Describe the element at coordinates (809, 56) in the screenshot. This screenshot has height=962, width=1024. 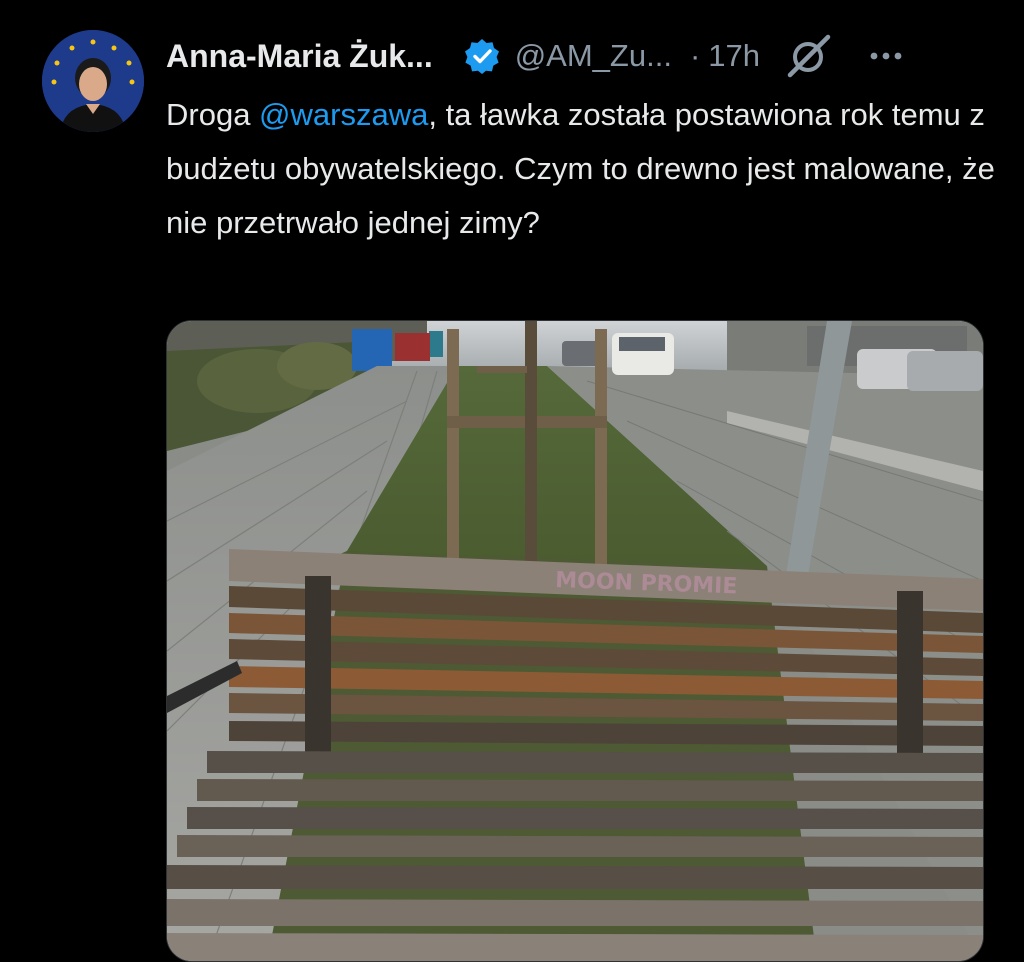
I see `grok-icon` at that location.